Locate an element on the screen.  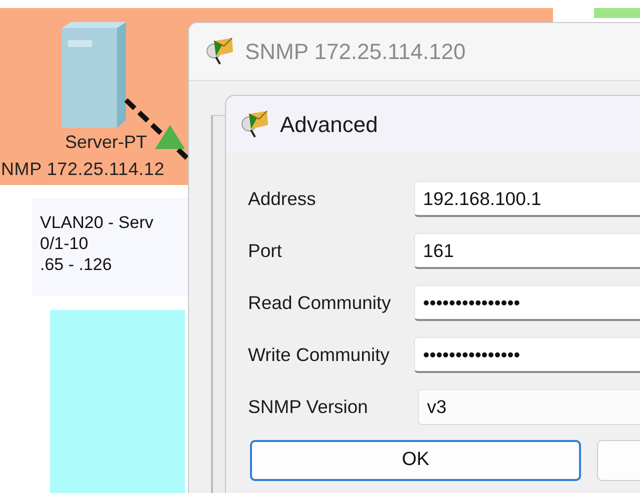
note-text: 0/1-10 is located at coordinates (65, 243).